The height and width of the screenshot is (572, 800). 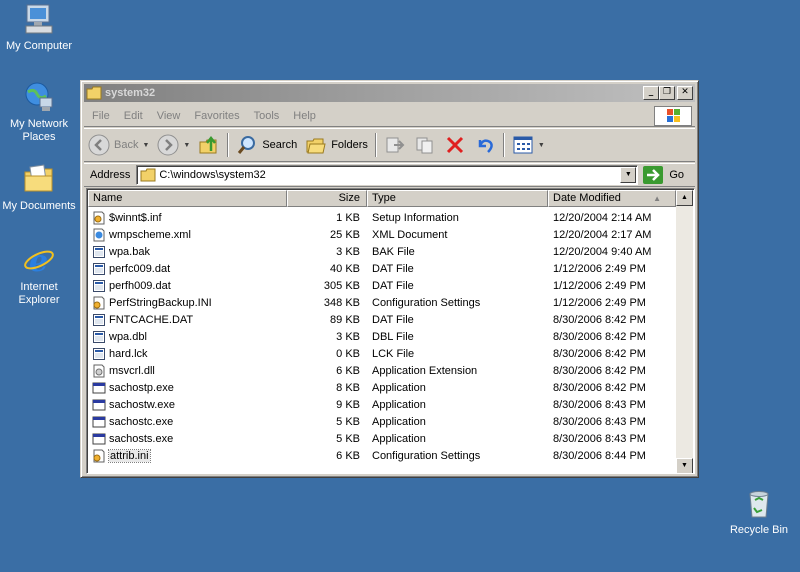 I want to click on file-row: hard.lck 0 KB LCK File 8/30/2006 8:42 PM, so click(x=382, y=353).